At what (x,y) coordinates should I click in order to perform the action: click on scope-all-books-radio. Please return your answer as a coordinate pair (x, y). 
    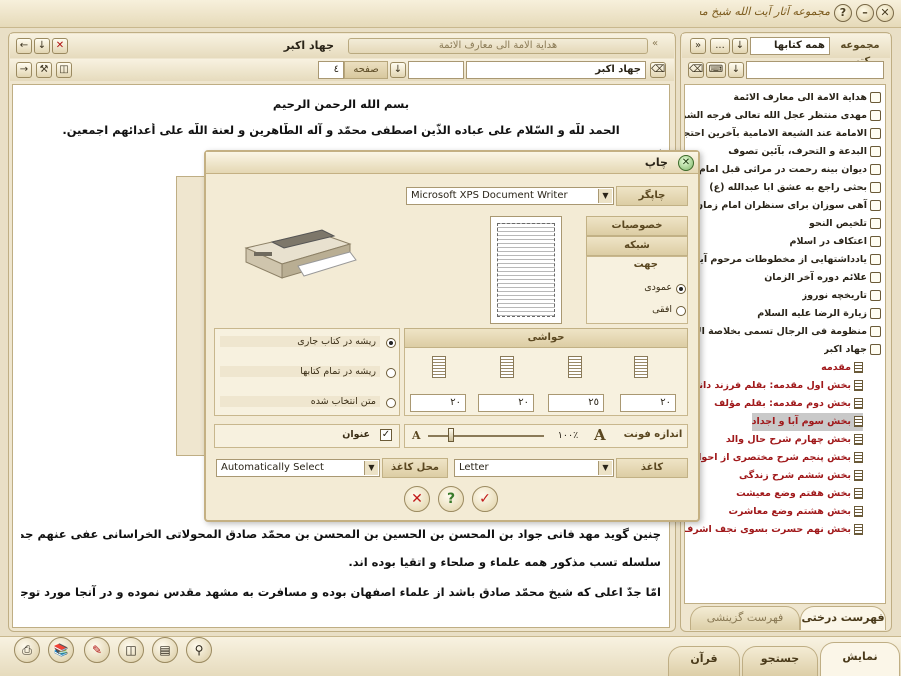
    Looking at the image, I should click on (391, 373).